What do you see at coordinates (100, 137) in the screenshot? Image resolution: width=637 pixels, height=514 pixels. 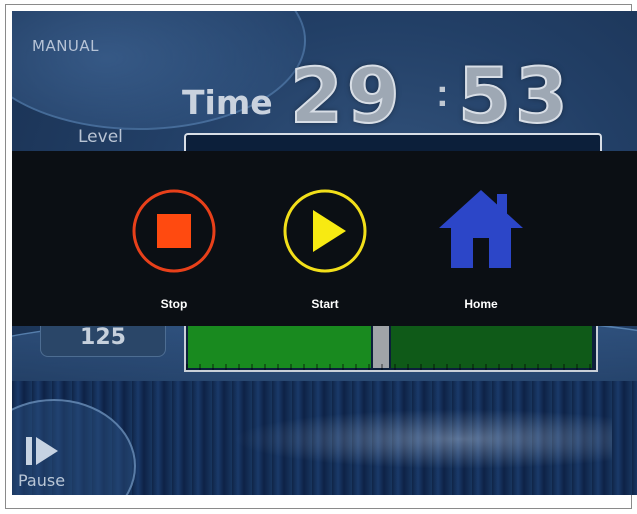 I see `level-label: Level` at bounding box center [100, 137].